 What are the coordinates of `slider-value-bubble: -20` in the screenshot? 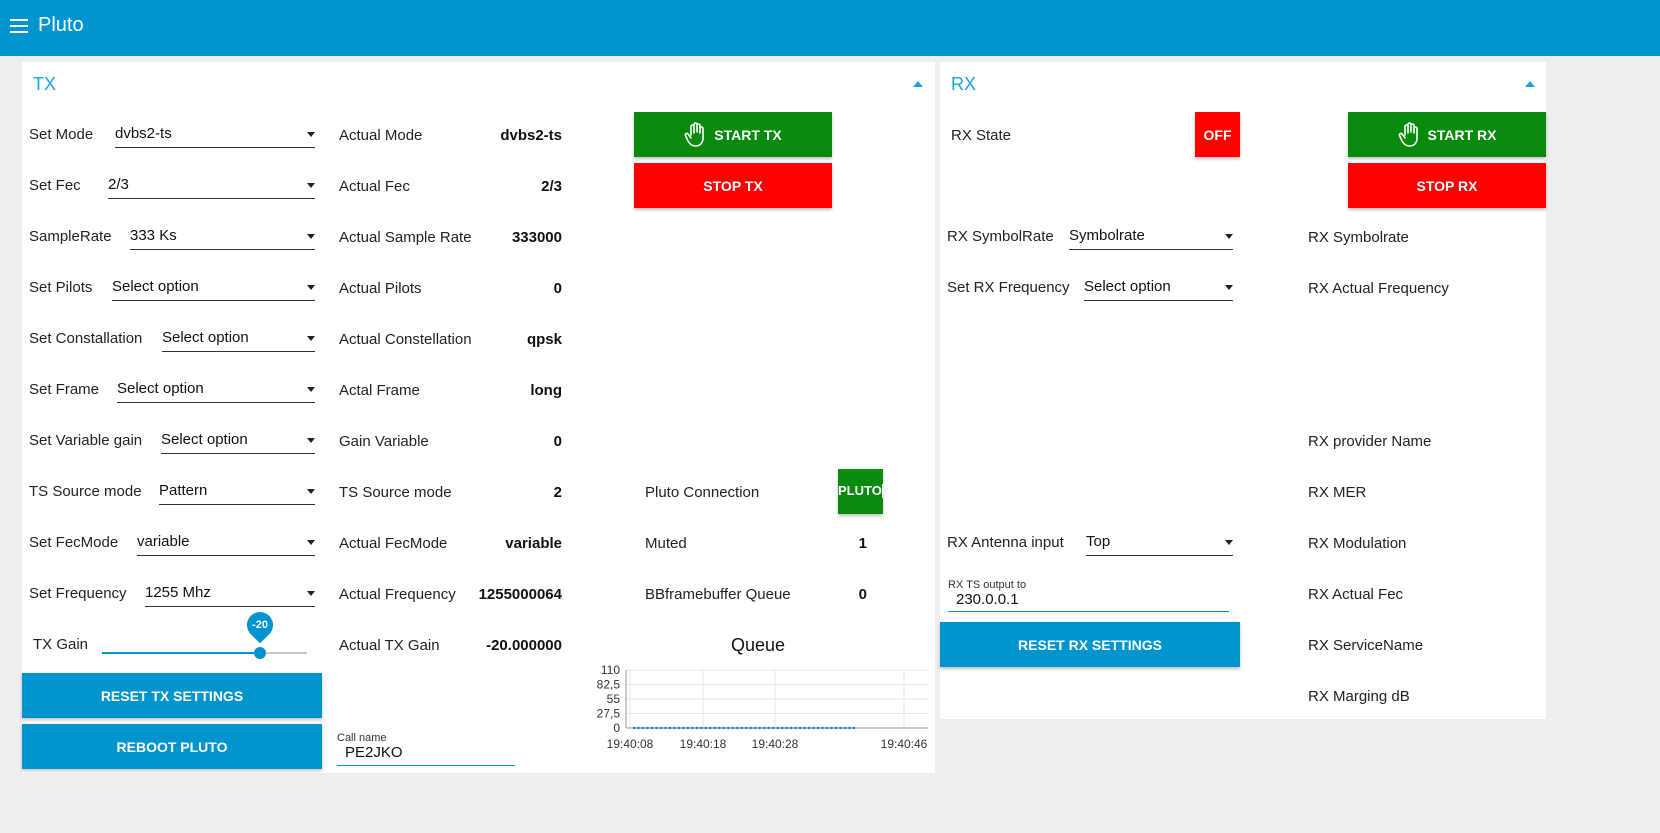 It's located at (260, 625).